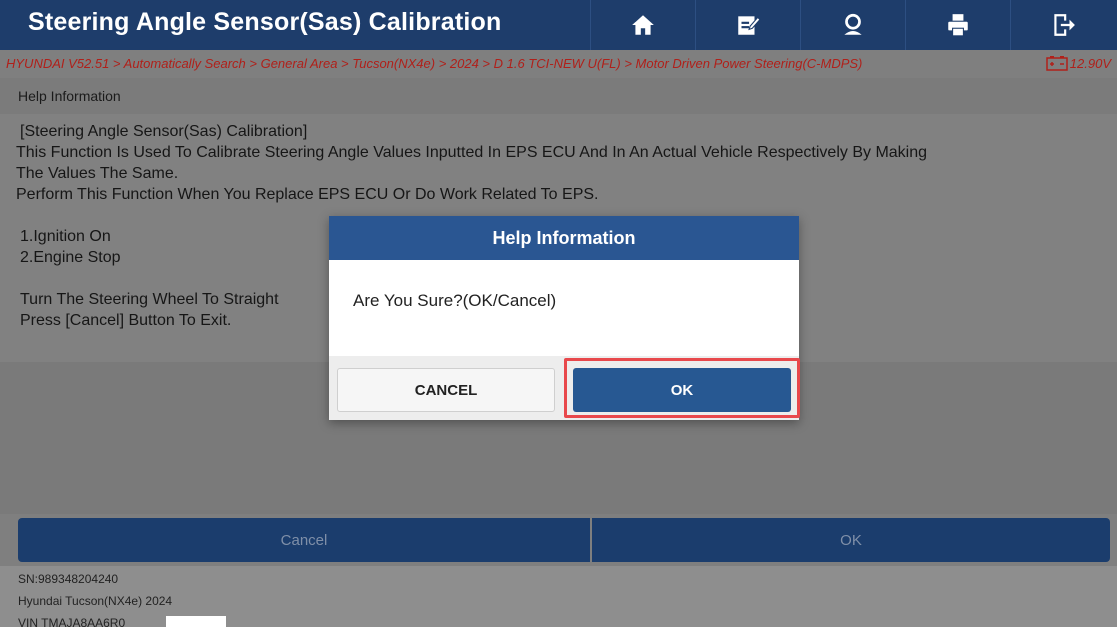 The height and width of the screenshot is (627, 1117). What do you see at coordinates (1057, 63) in the screenshot?
I see `battery-icon` at bounding box center [1057, 63].